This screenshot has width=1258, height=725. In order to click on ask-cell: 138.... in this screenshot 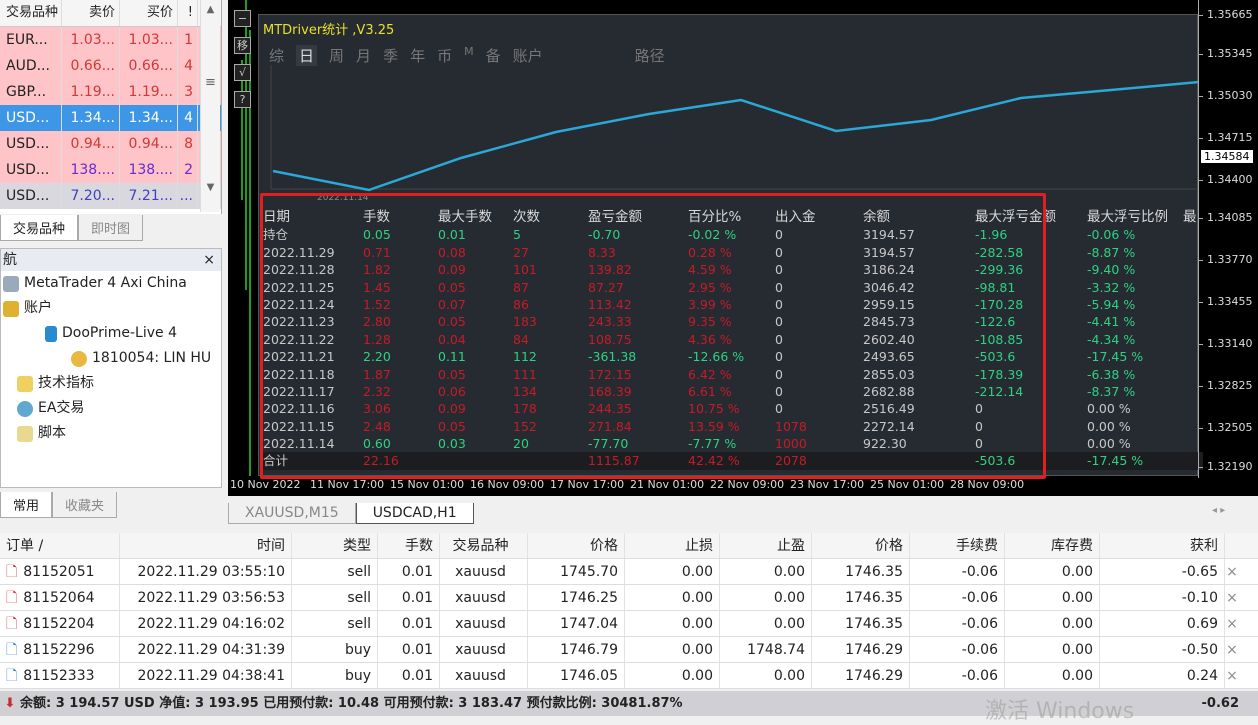, I will do `click(149, 170)`.